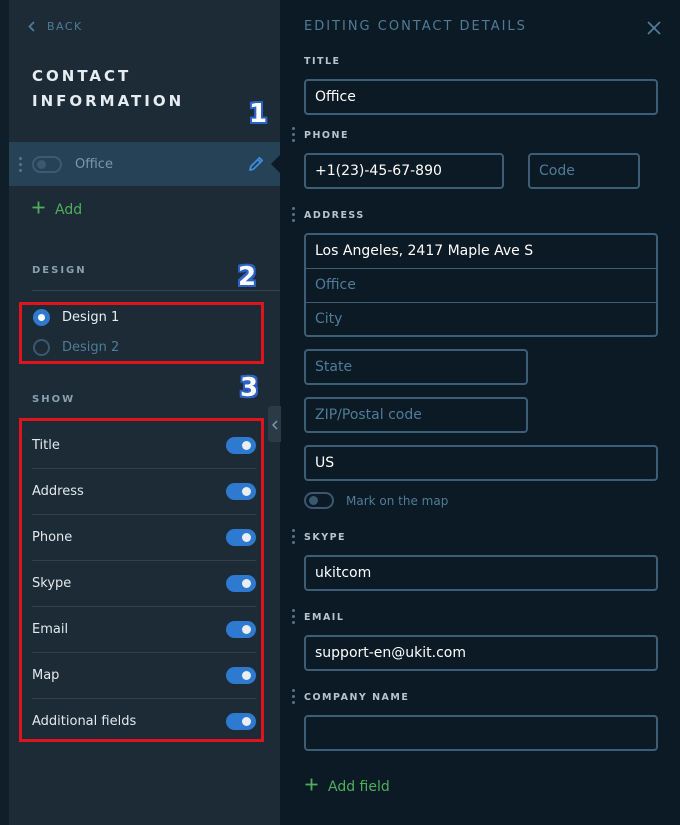 This screenshot has height=825, width=680. Describe the element at coordinates (328, 319) in the screenshot. I see `city-input: City` at that location.